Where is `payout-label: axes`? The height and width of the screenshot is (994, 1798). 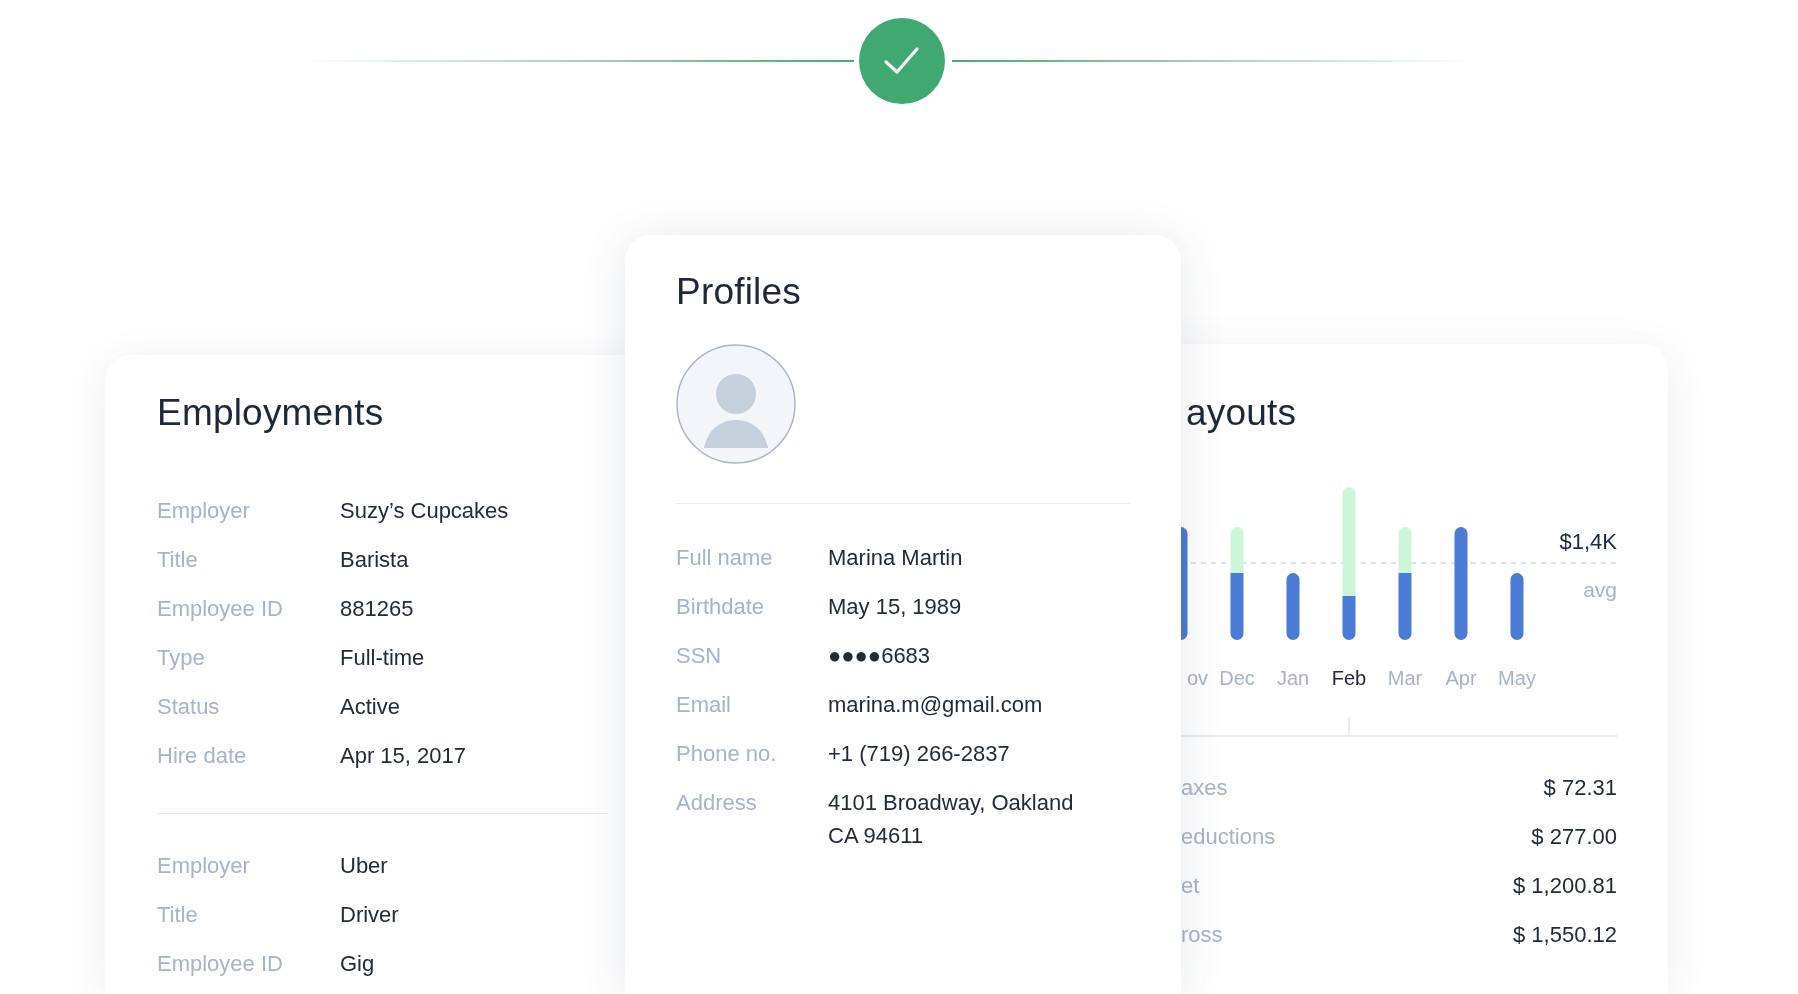
payout-label: axes is located at coordinates (1204, 788).